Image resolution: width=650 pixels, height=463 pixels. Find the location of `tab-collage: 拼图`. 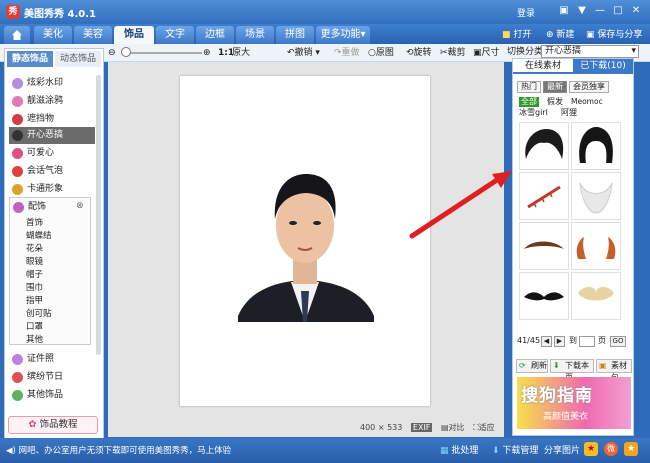

tab-collage: 拼图 is located at coordinates (295, 35).